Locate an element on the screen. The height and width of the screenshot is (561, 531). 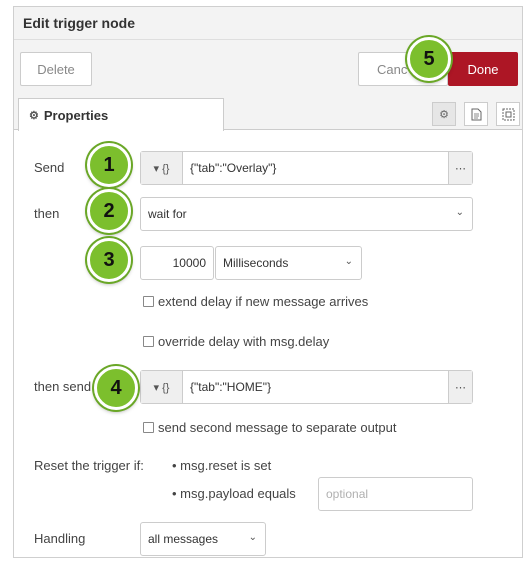
handling-value: all messages is located at coordinates (183, 539).